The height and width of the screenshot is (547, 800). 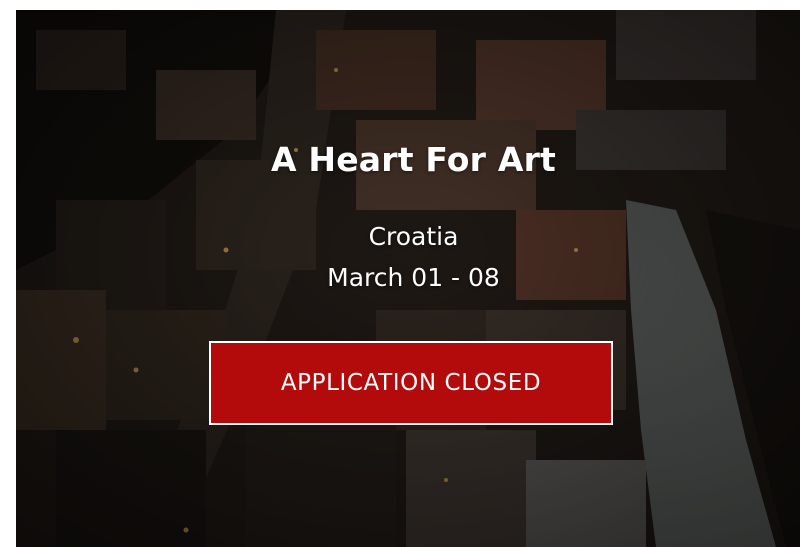 I want to click on event-title: A Heart For Art, so click(x=413, y=159).